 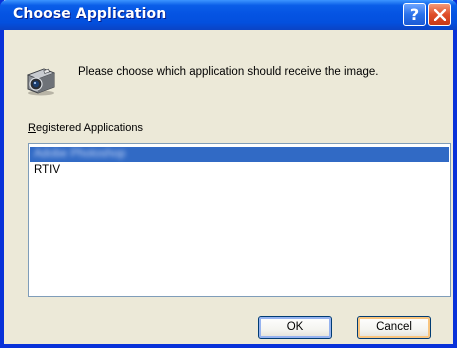 I want to click on label-text: egistered Applications, so click(x=89, y=128).